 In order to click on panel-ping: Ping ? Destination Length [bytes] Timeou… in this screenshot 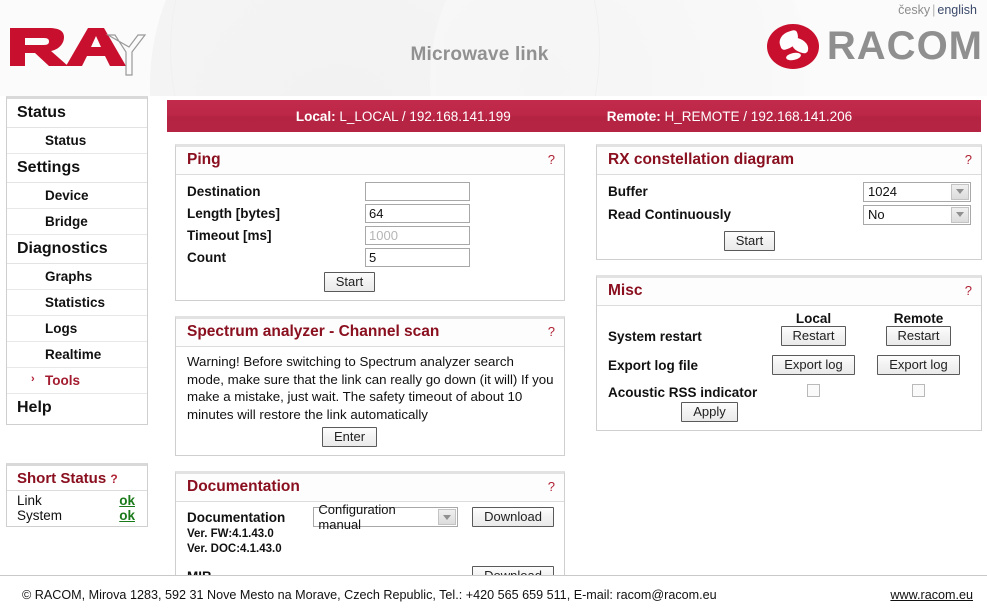, I will do `click(370, 222)`.